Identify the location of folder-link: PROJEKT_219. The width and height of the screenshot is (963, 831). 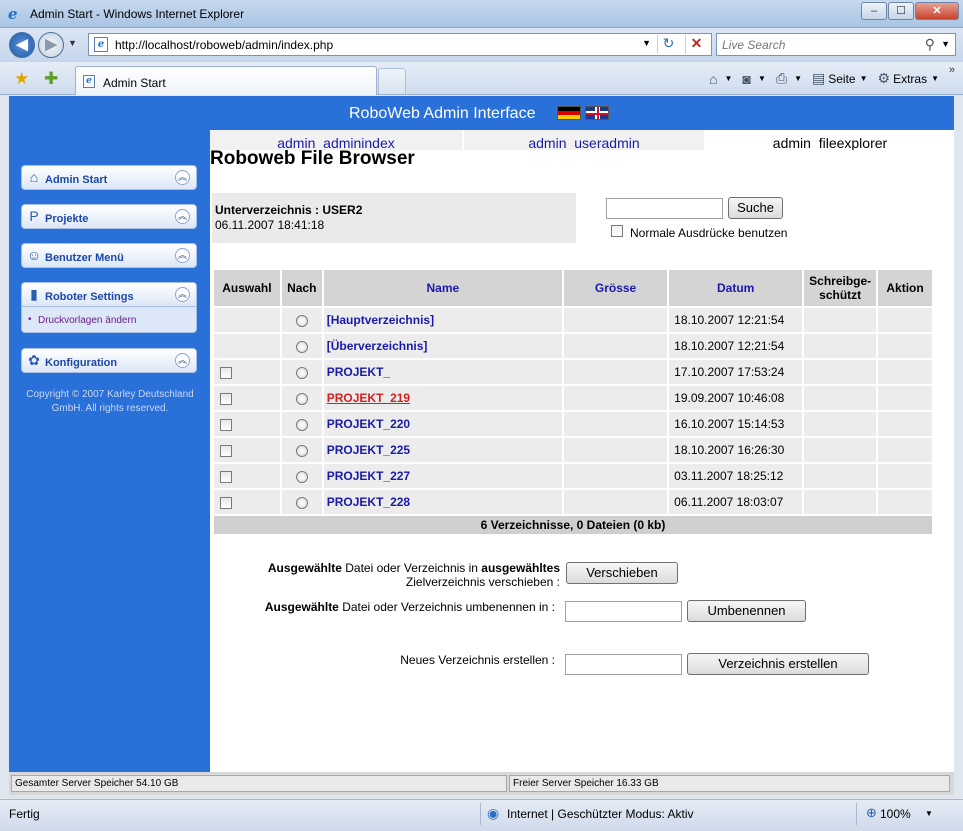
(442, 398).